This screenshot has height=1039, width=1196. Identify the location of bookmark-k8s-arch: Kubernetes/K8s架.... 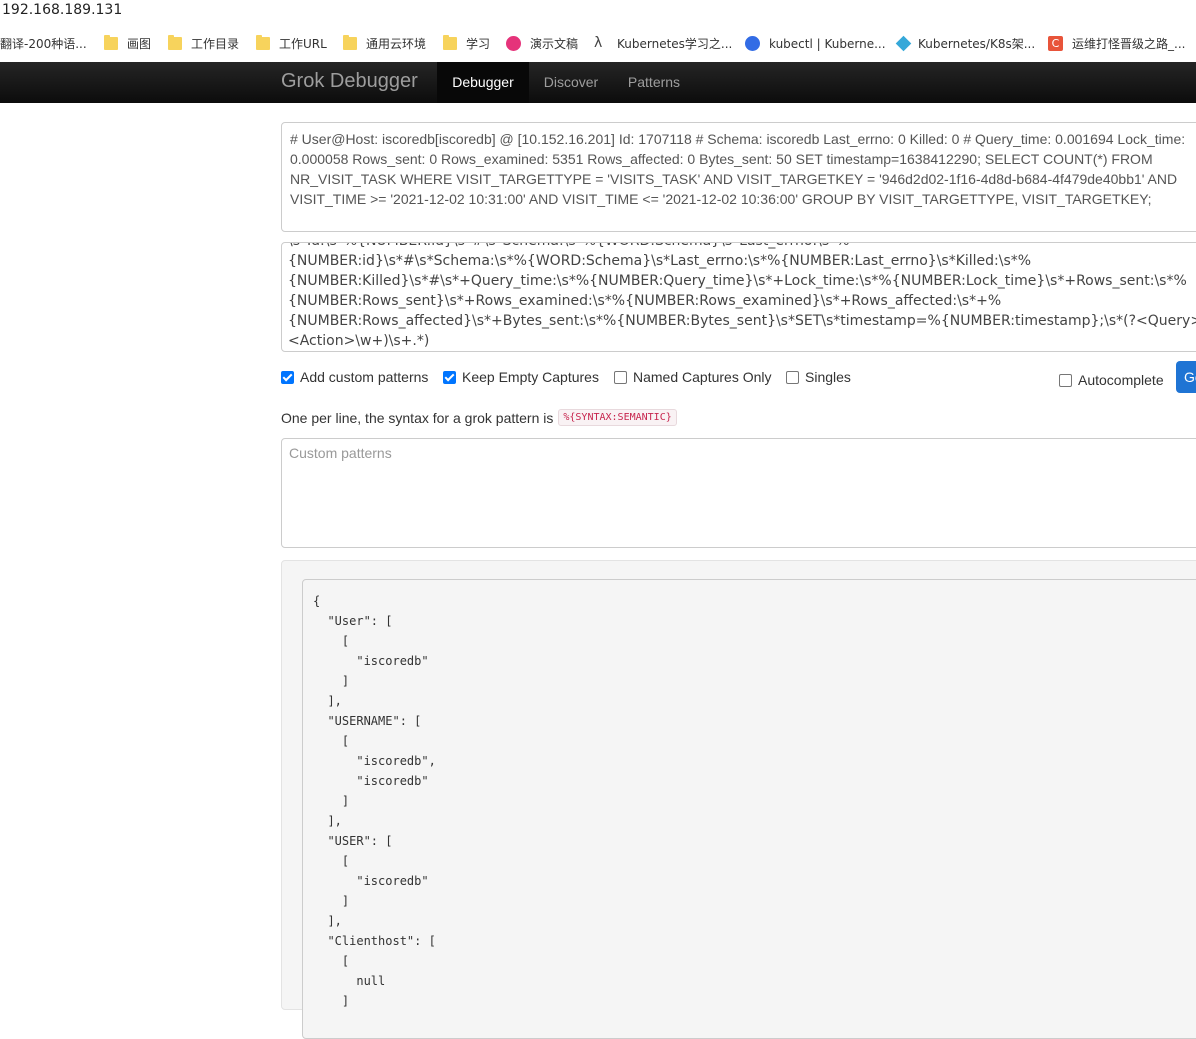
(965, 43).